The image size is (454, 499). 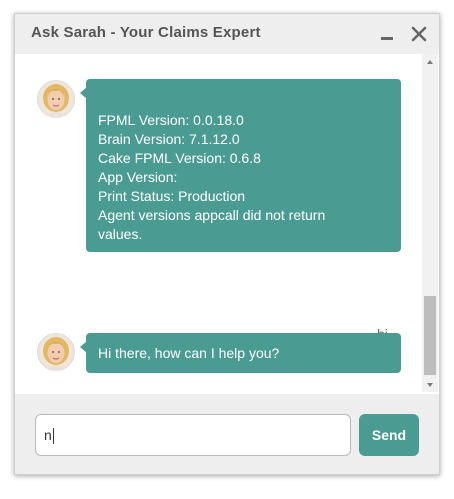 I want to click on chat-scrollbar, so click(x=430, y=223).